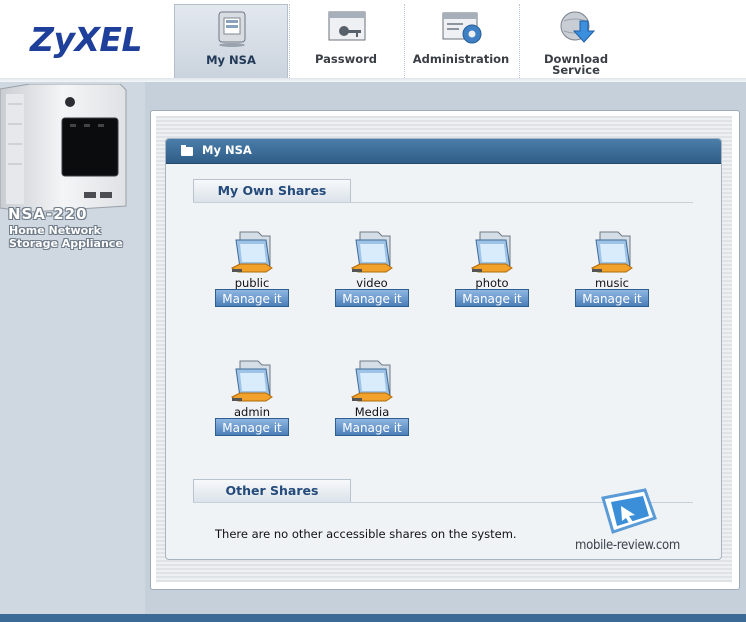  Describe the element at coordinates (272, 490) in the screenshot. I see `section-header-other-shares: Other Shares` at that location.